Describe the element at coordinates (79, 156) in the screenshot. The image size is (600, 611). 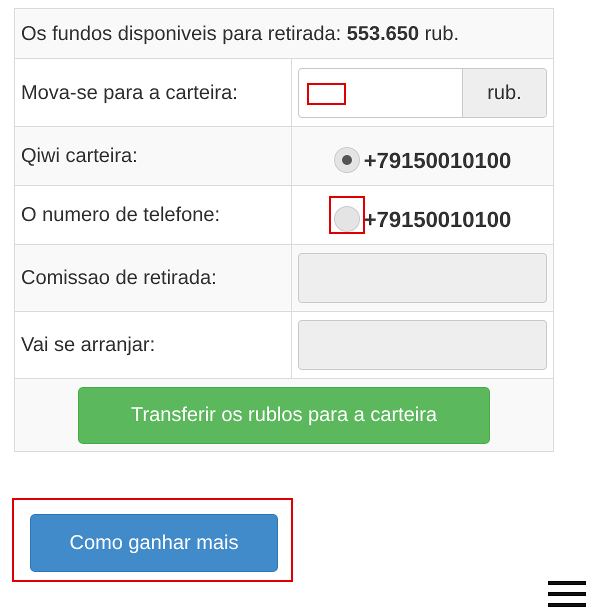
I see `field-label: Qiwi carteira:` at that location.